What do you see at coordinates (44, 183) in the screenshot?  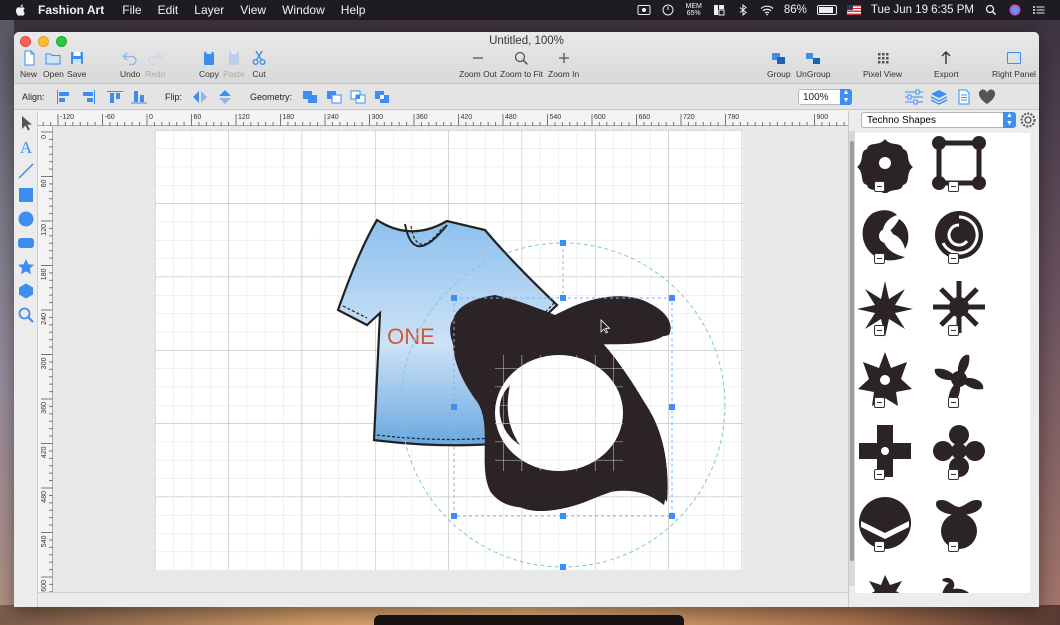 I see `ruler-tick-label: 60` at bounding box center [44, 183].